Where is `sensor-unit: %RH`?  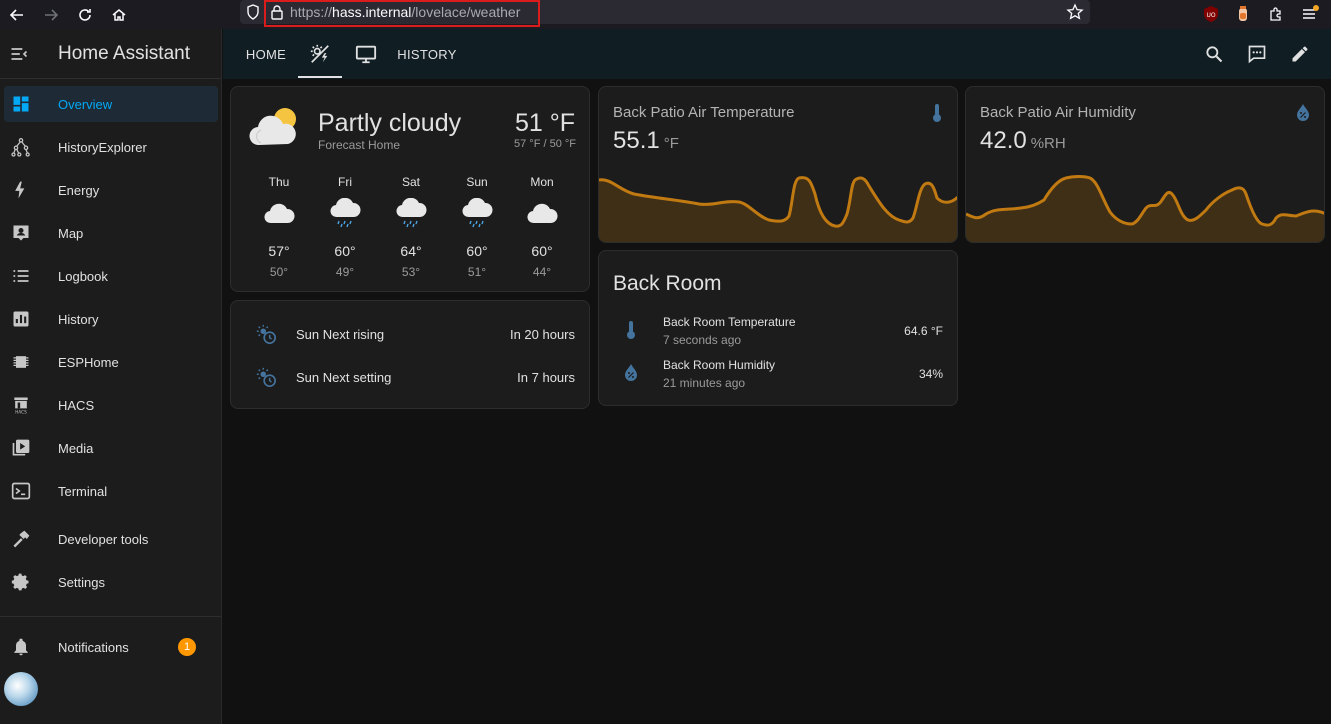 sensor-unit: %RH is located at coordinates (1048, 143).